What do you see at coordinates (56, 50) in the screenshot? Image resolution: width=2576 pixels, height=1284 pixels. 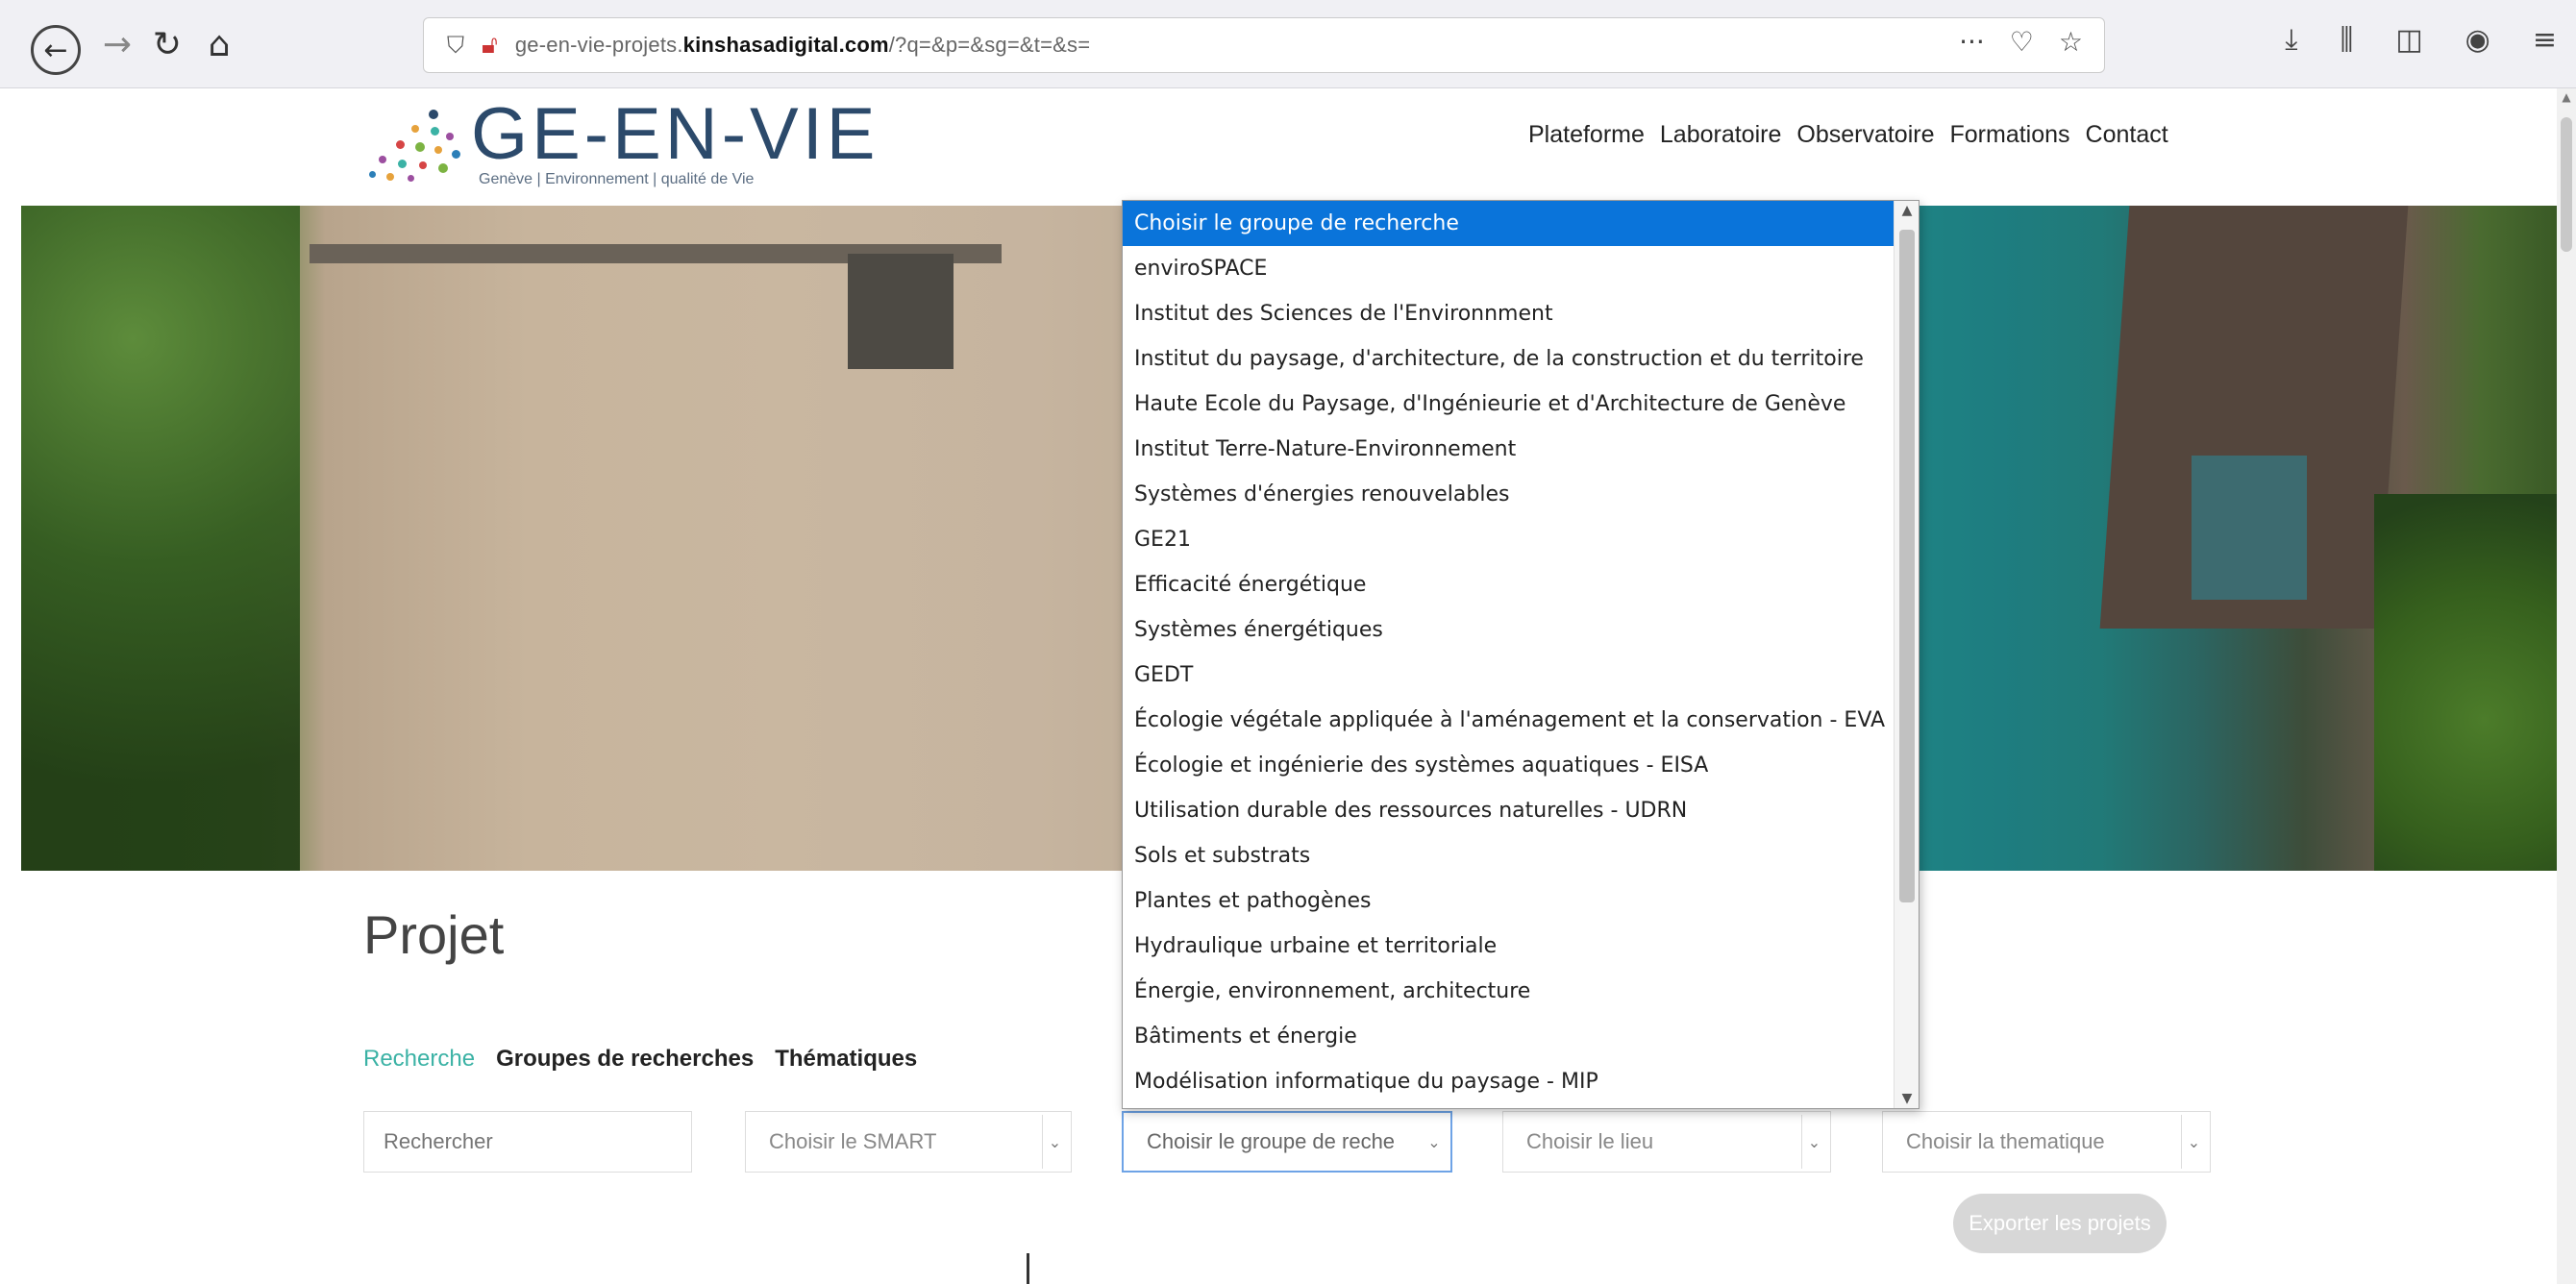 I see `back-icon: ←` at bounding box center [56, 50].